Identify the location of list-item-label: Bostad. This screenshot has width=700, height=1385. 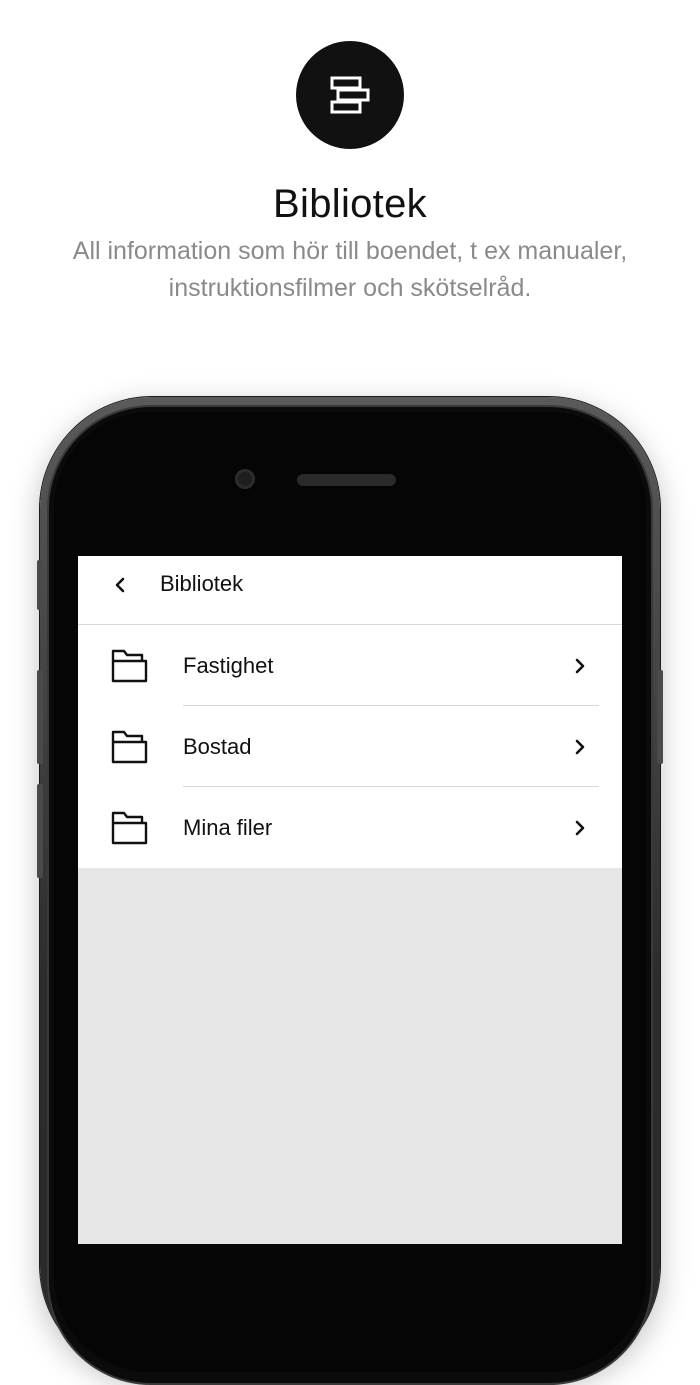
(217, 746).